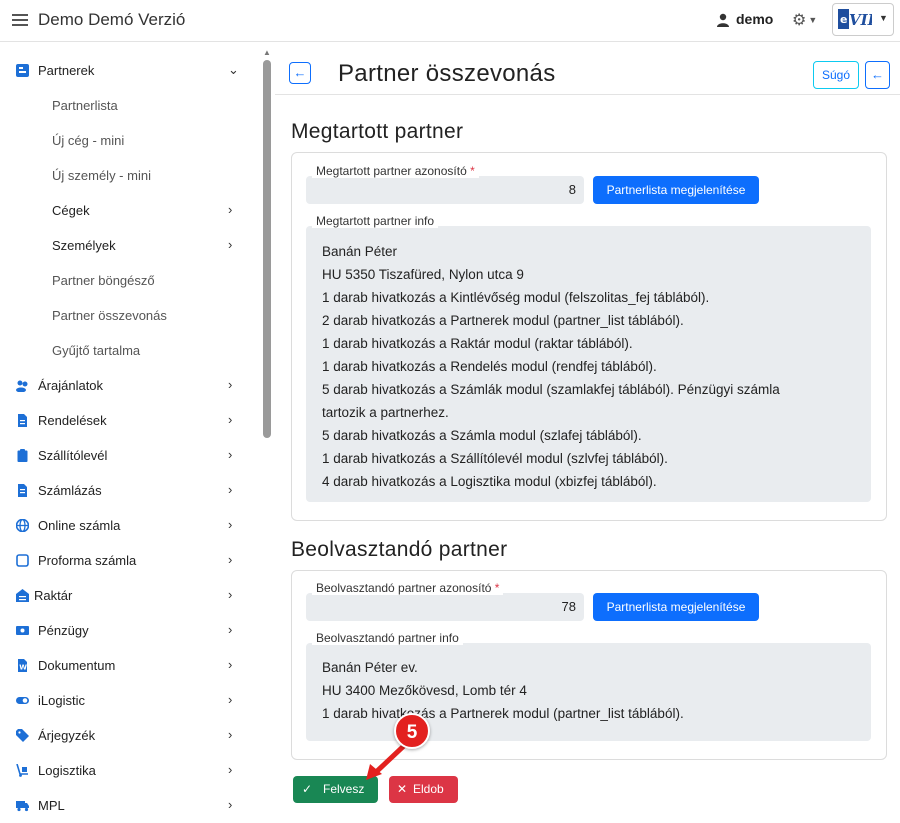 The image size is (900, 823). What do you see at coordinates (412, 731) in the screenshot?
I see `annotation-step-badge: 5` at bounding box center [412, 731].